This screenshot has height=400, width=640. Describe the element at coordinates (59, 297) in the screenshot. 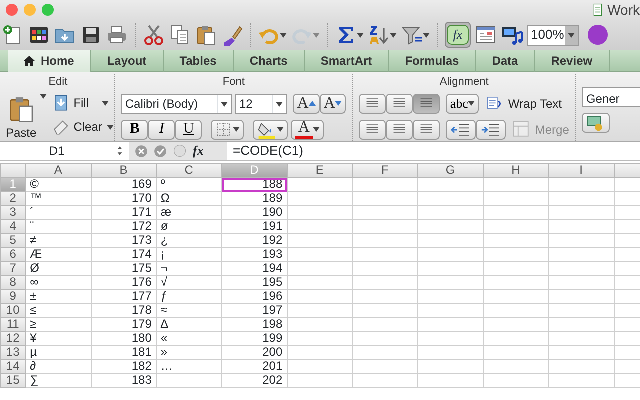

I see `table-cell: ±` at that location.